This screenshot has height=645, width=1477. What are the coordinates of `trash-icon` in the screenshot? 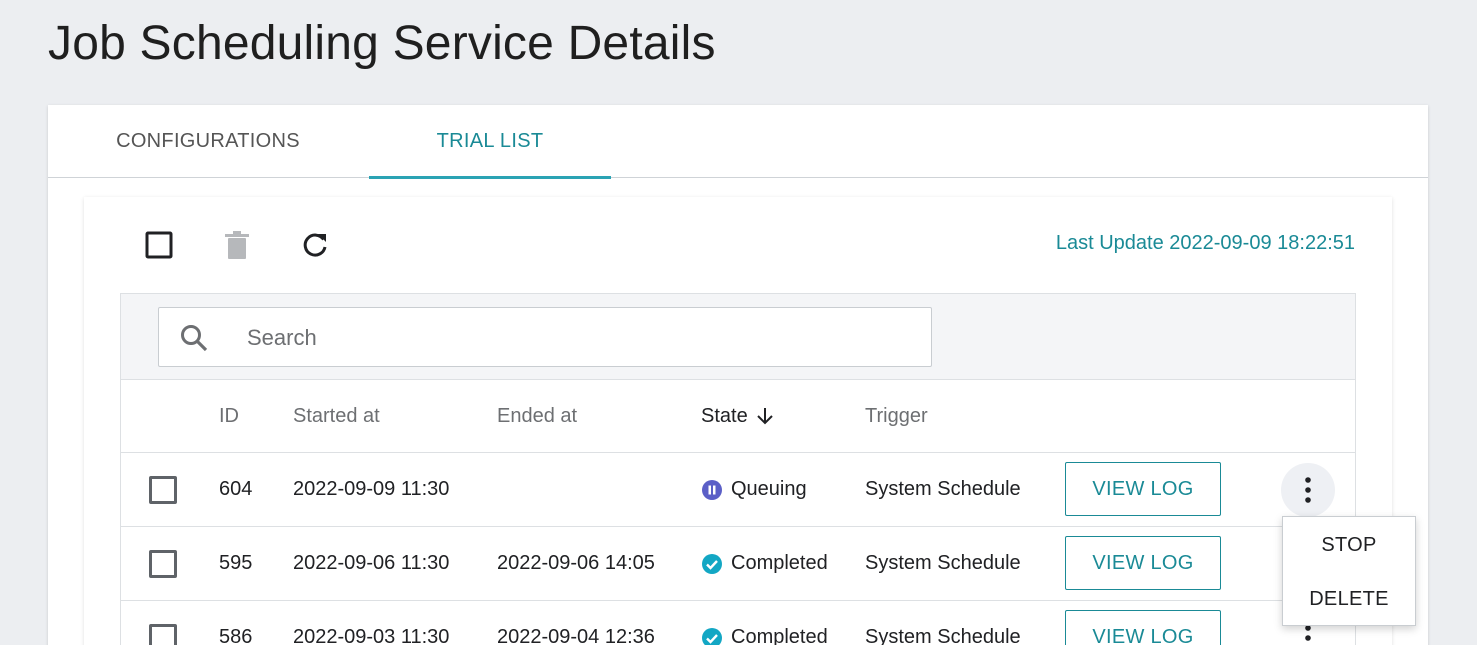 It's located at (237, 245).